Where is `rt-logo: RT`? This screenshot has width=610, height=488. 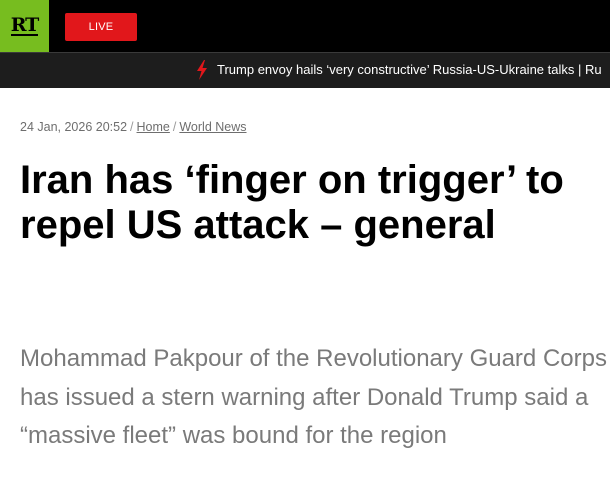
rt-logo: RT is located at coordinates (24, 26).